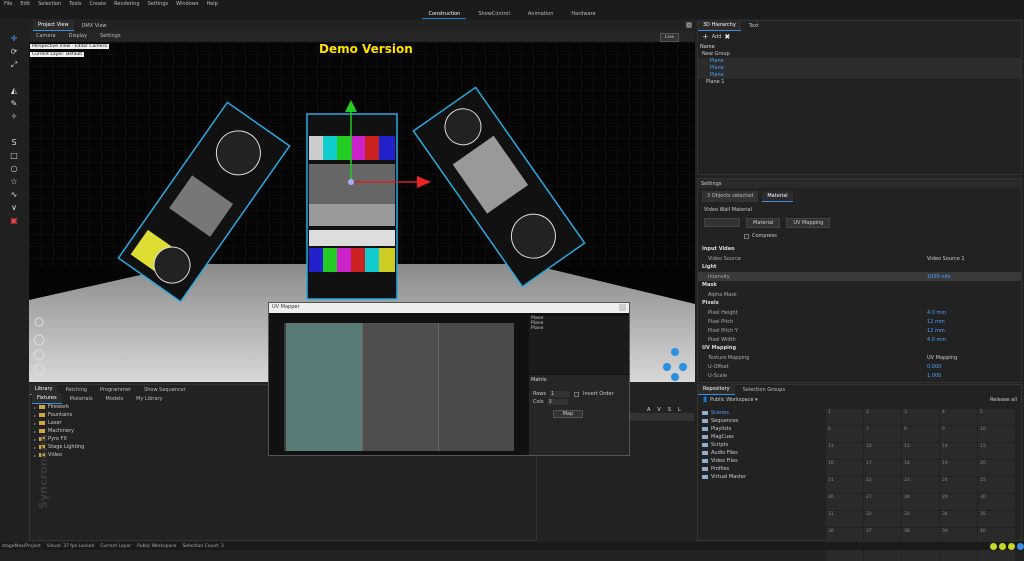  What do you see at coordinates (920, 451) in the screenshot?
I see `cue-slot: 13` at bounding box center [920, 451].